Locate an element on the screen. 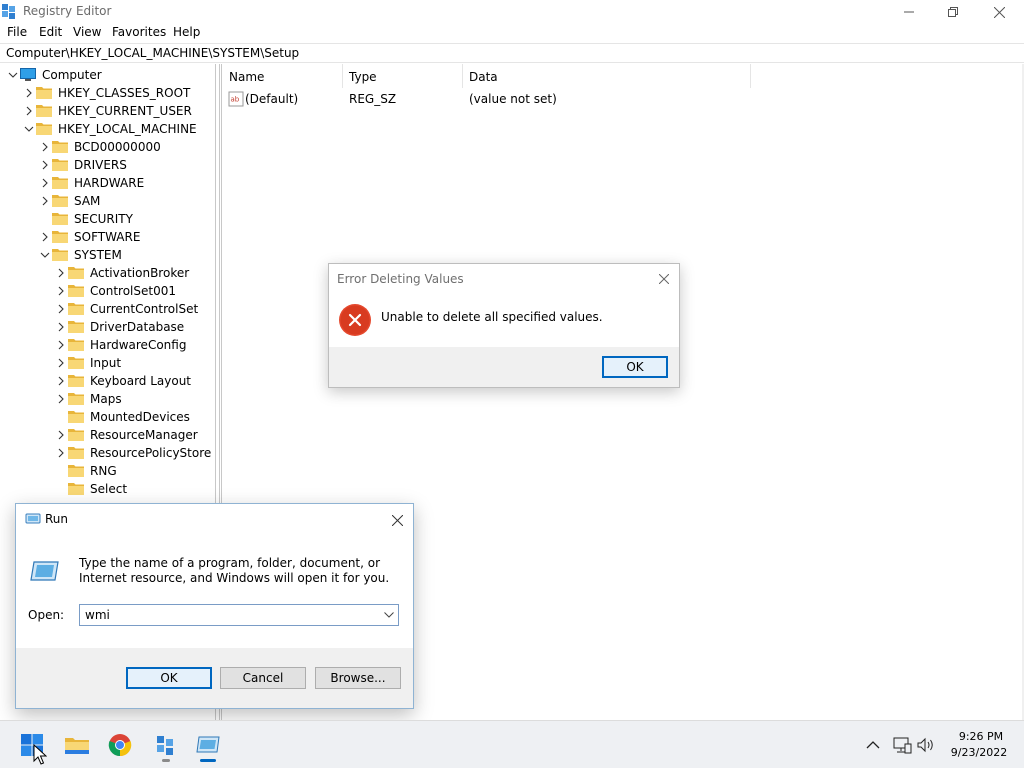 The height and width of the screenshot is (768, 1024). address-bar: Computer\HKEY_LOCAL_MACHINE\SYSTEM\Setup is located at coordinates (512, 53).